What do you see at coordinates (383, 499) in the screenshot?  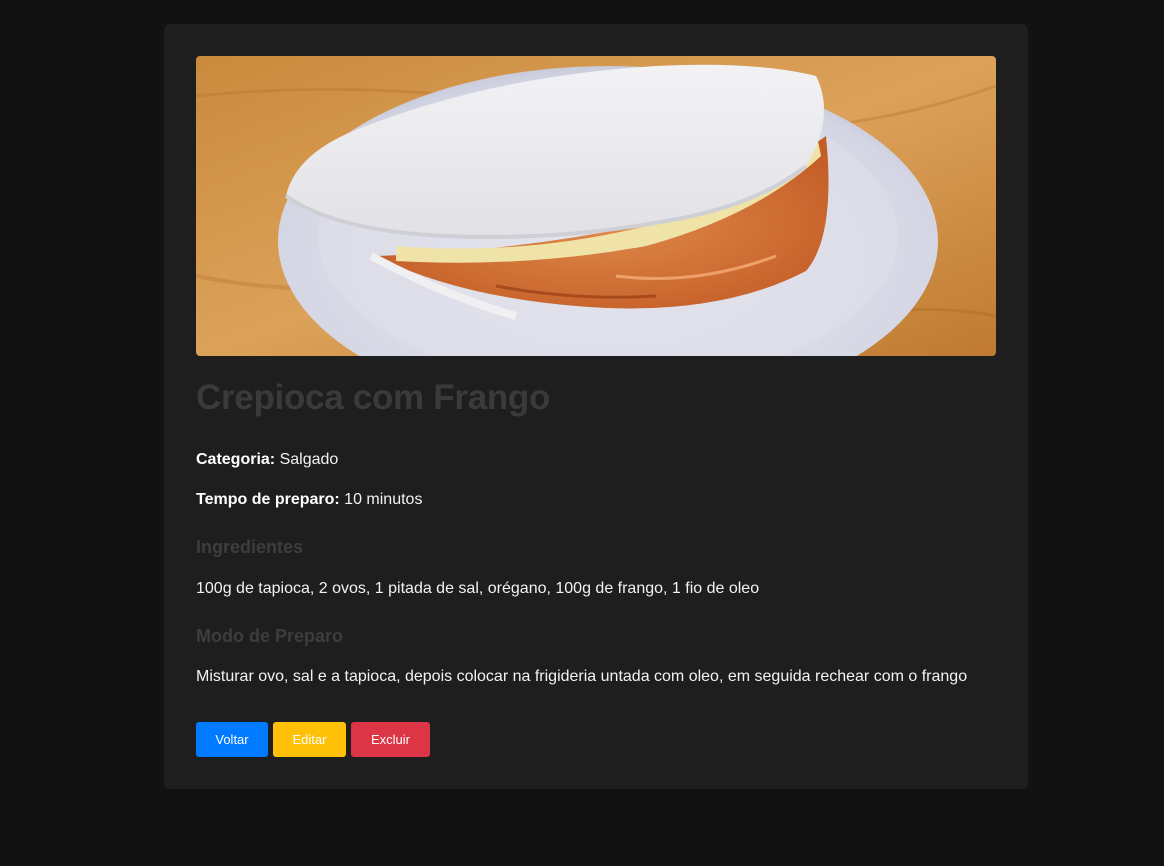 I see `prep-time-value: 10 minutos` at bounding box center [383, 499].